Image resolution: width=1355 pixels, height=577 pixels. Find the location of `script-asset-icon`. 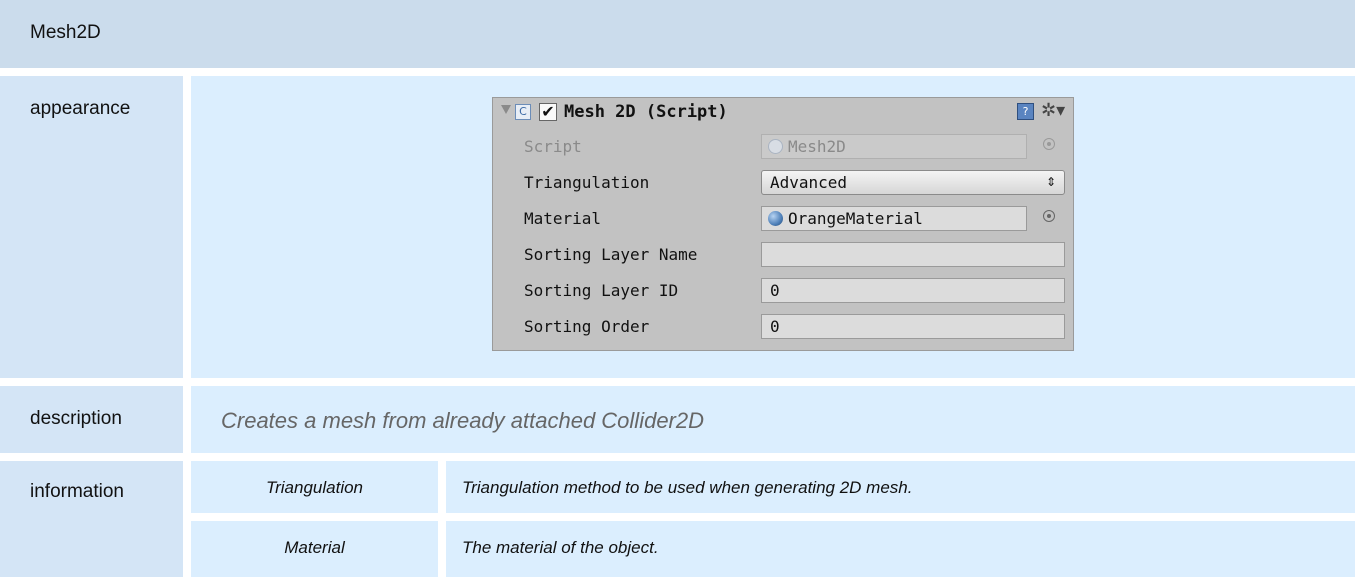

script-asset-icon is located at coordinates (775, 146).